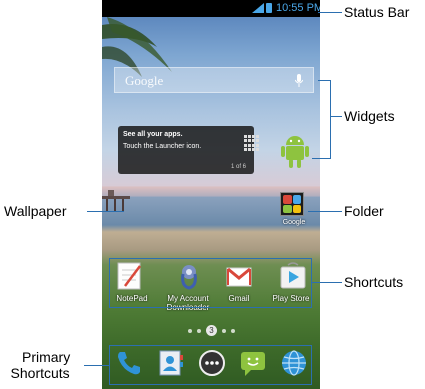 The width and height of the screenshot is (425, 389). What do you see at coordinates (40, 373) in the screenshot?
I see `primary-shortcuts-line2: Shortcuts` at bounding box center [40, 373].